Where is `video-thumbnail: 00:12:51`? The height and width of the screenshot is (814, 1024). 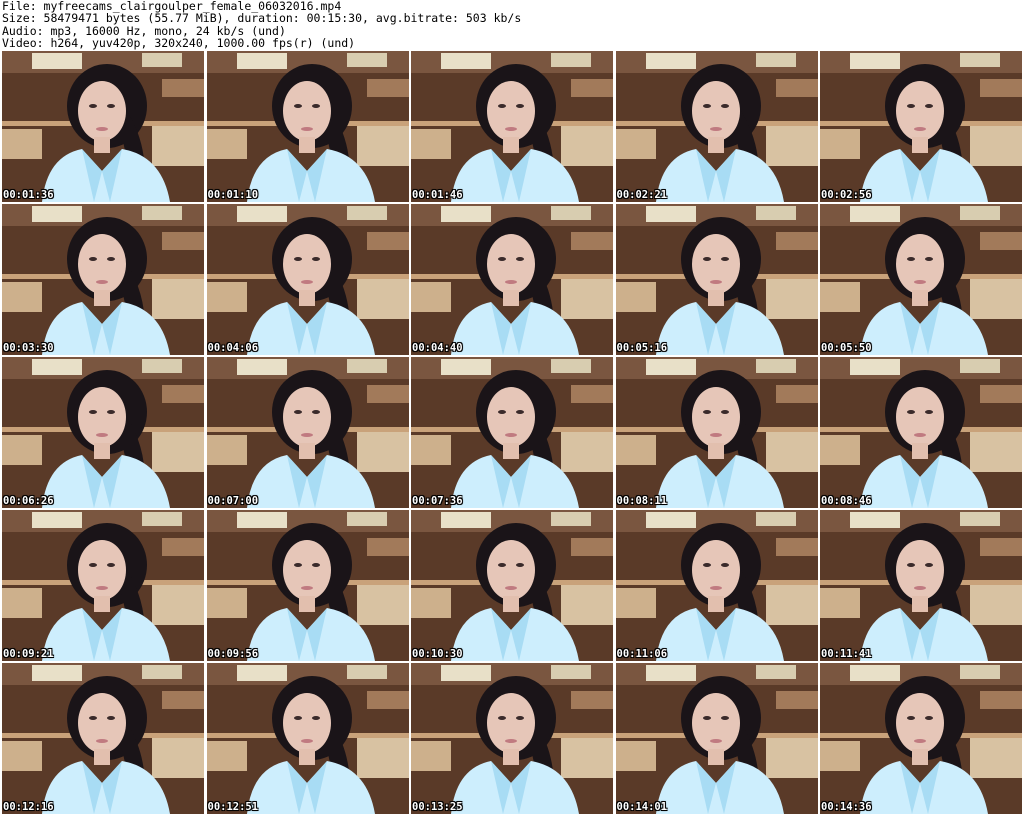 video-thumbnail: 00:12:51 is located at coordinates (307, 738).